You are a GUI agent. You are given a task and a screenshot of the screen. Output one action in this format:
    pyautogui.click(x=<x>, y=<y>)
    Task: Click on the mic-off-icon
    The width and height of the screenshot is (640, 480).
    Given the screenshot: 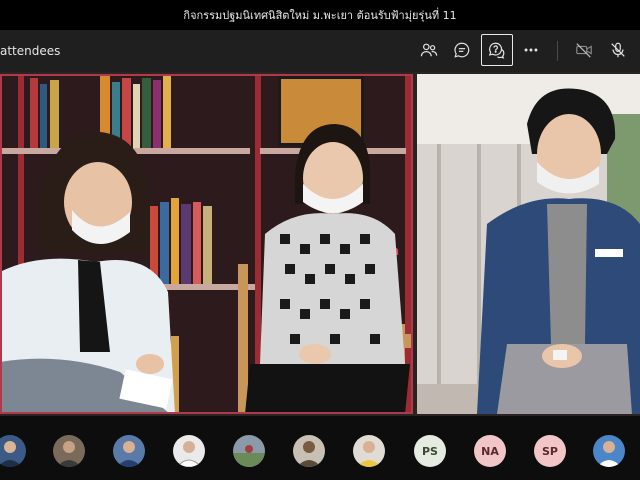 What is the action you would take?
    pyautogui.click(x=618, y=50)
    